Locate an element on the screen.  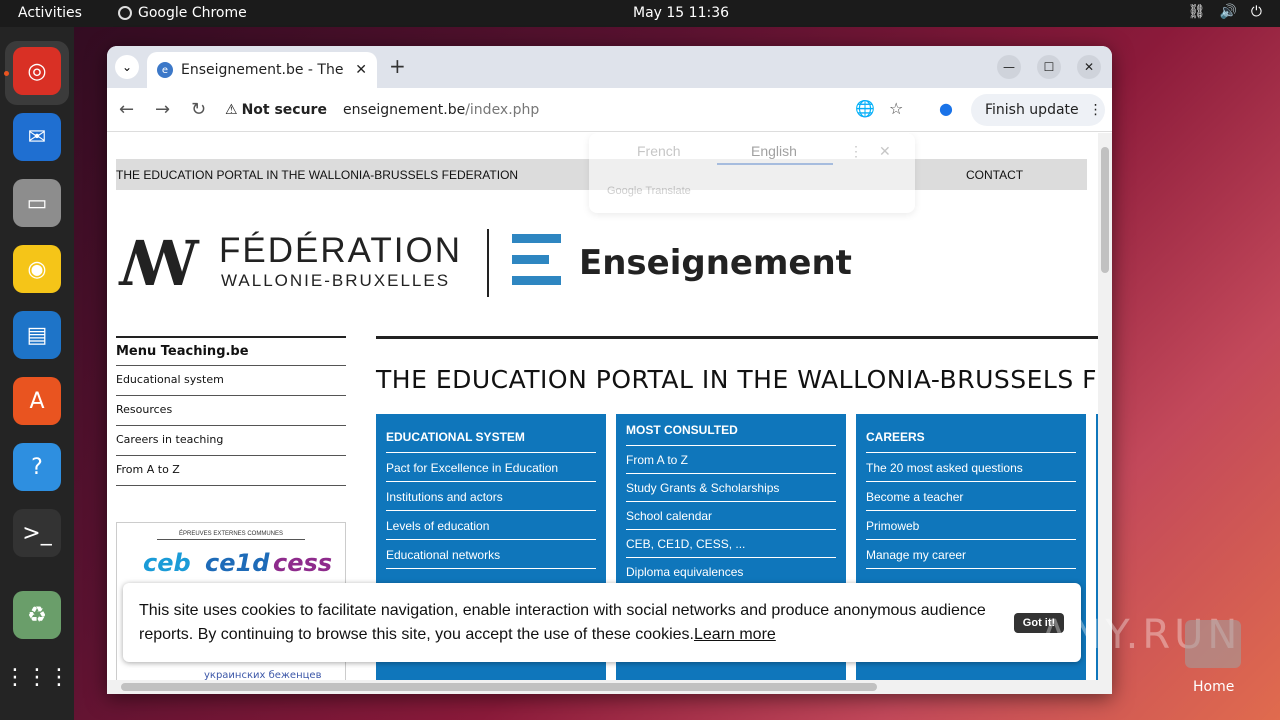
tab-title: Enseignement.be - The E is located at coordinates (265, 70).